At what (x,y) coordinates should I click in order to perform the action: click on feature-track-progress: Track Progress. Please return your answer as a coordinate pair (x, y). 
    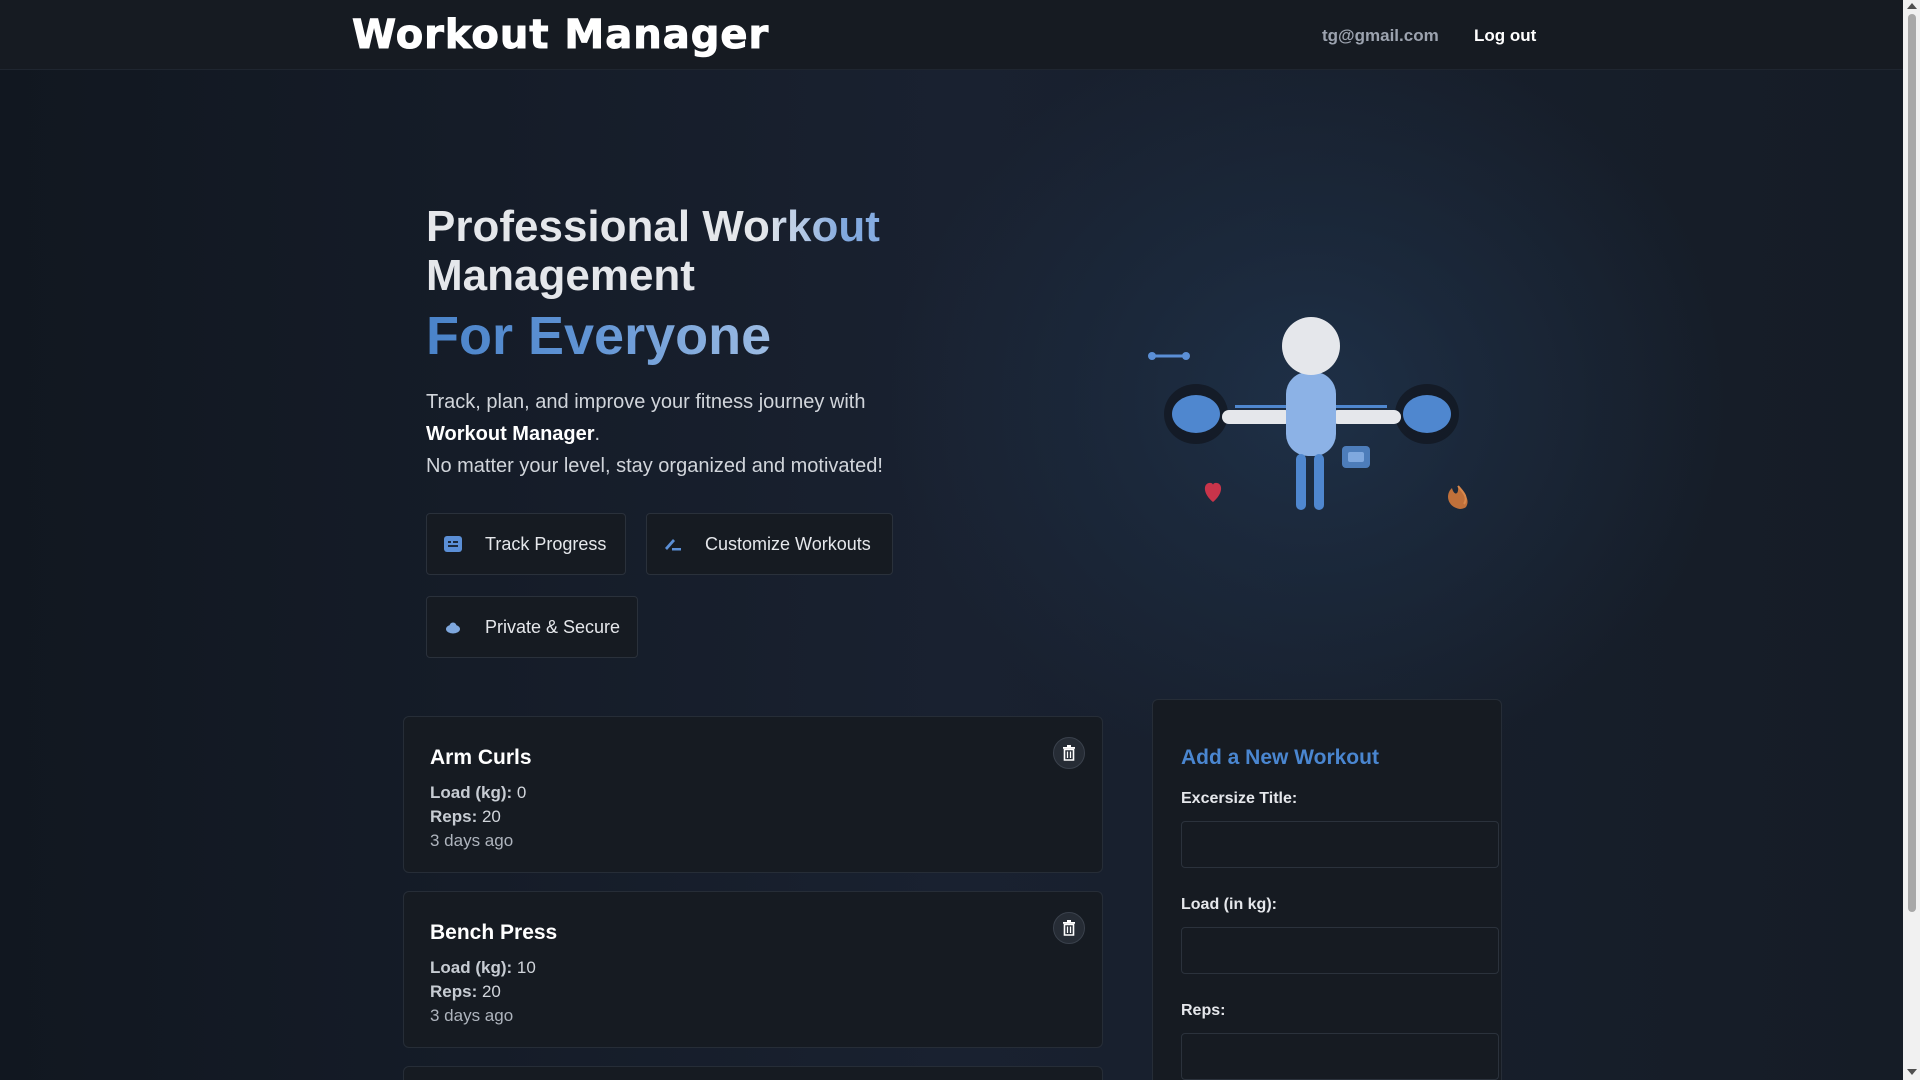
    Looking at the image, I should click on (526, 544).